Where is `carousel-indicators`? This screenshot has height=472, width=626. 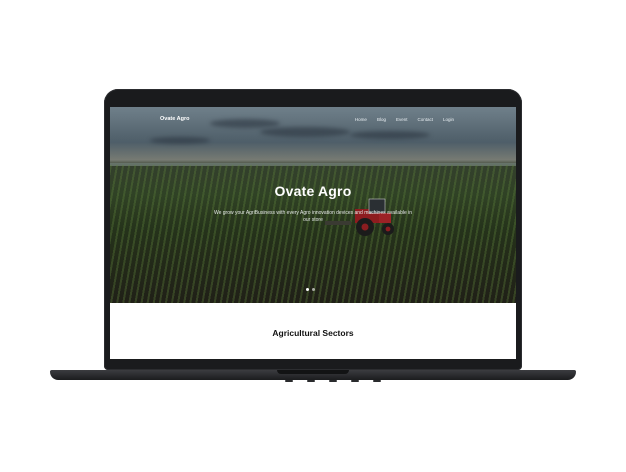 carousel-indicators is located at coordinates (310, 289).